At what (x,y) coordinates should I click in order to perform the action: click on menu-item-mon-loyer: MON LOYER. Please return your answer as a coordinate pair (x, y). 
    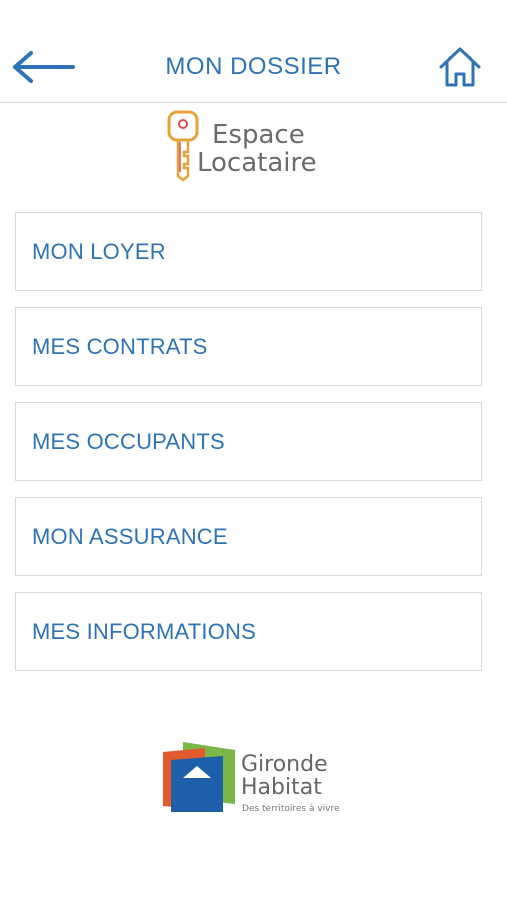
    Looking at the image, I should click on (248, 251).